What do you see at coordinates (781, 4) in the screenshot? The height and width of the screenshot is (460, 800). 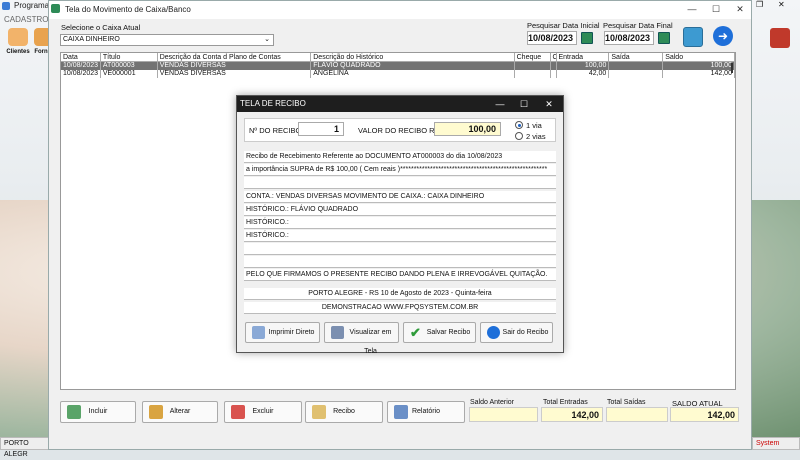 I see `close-icon: ✕` at bounding box center [781, 4].